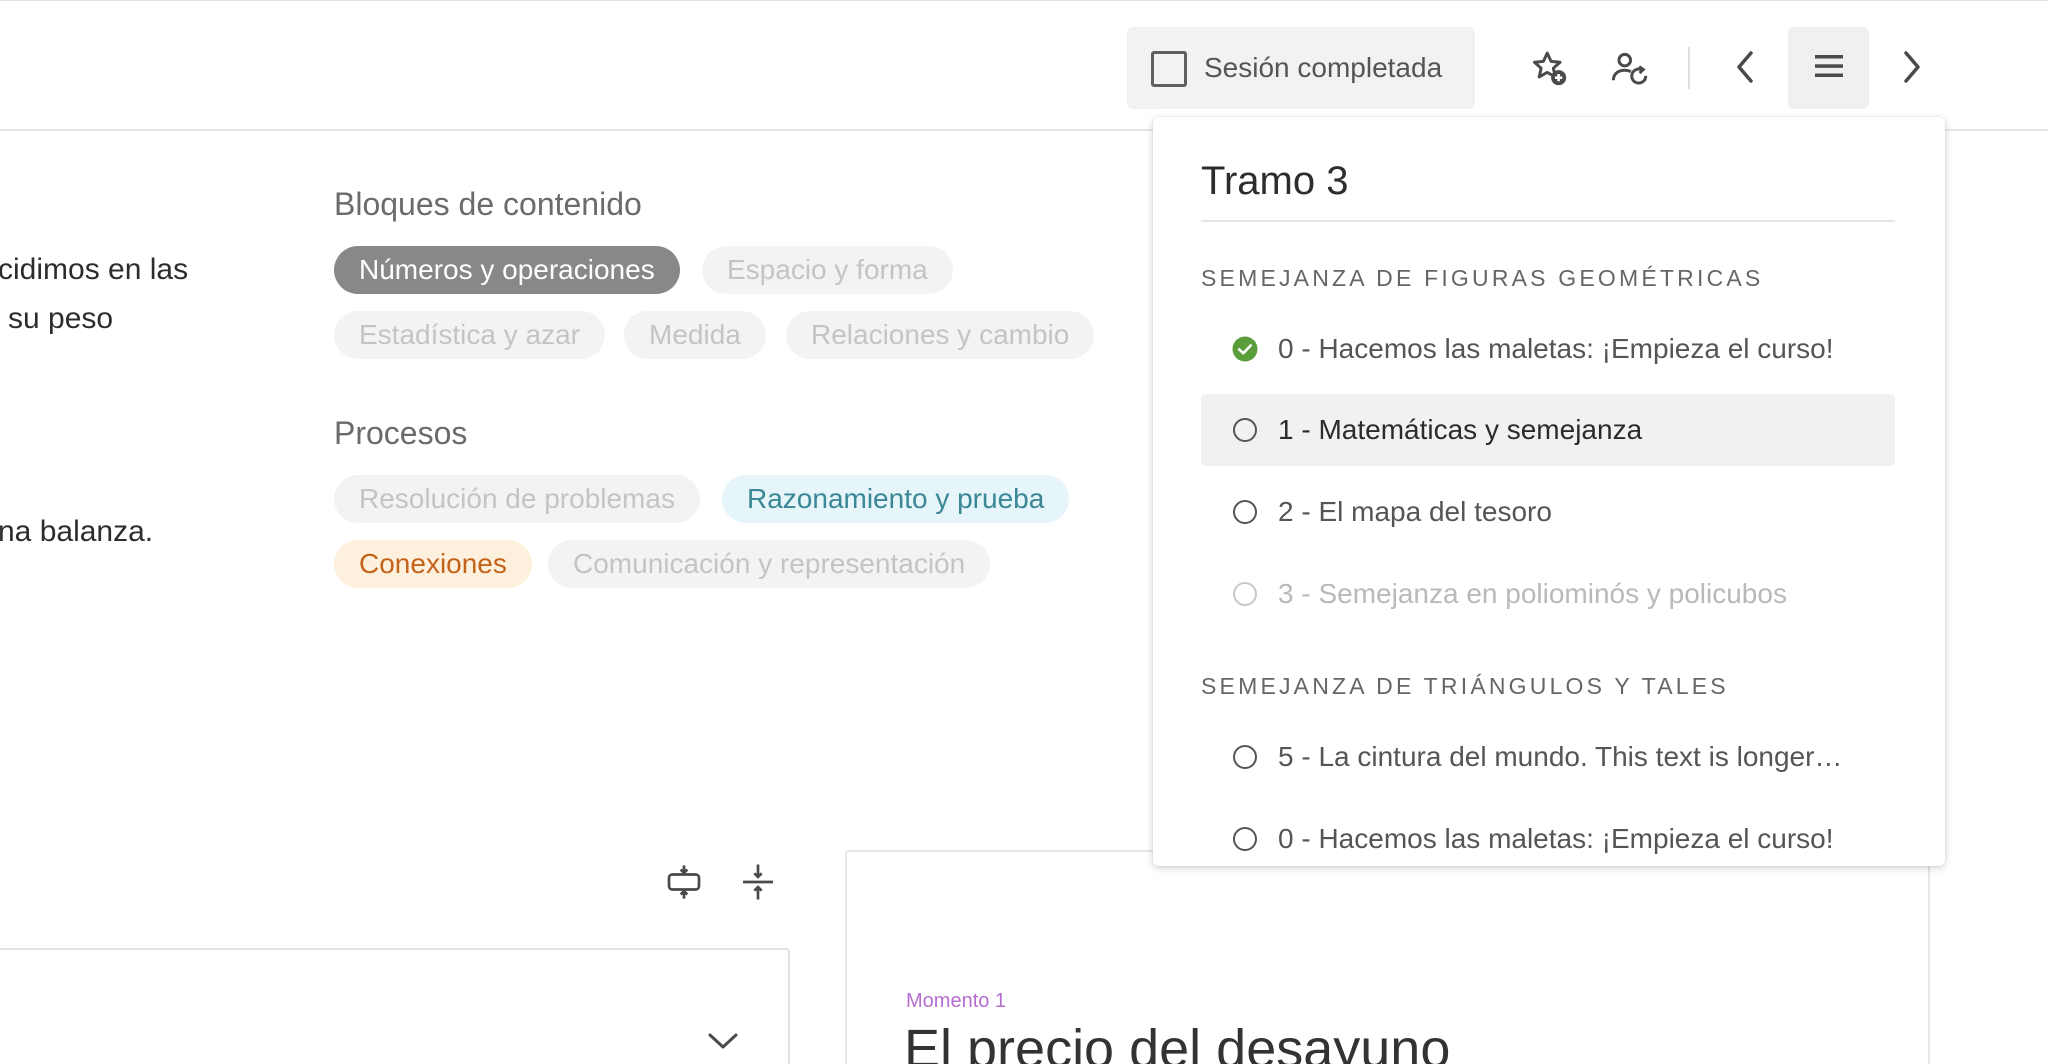 This screenshot has height=1064, width=2048. Describe the element at coordinates (1460, 429) in the screenshot. I see `lesson-label: 1 - Matemáticas y semejanza` at that location.